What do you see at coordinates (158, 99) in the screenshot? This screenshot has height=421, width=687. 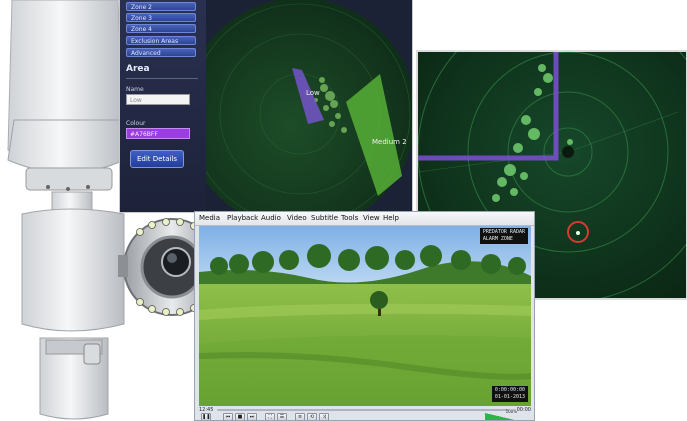 I see `name-field: Low` at bounding box center [158, 99].